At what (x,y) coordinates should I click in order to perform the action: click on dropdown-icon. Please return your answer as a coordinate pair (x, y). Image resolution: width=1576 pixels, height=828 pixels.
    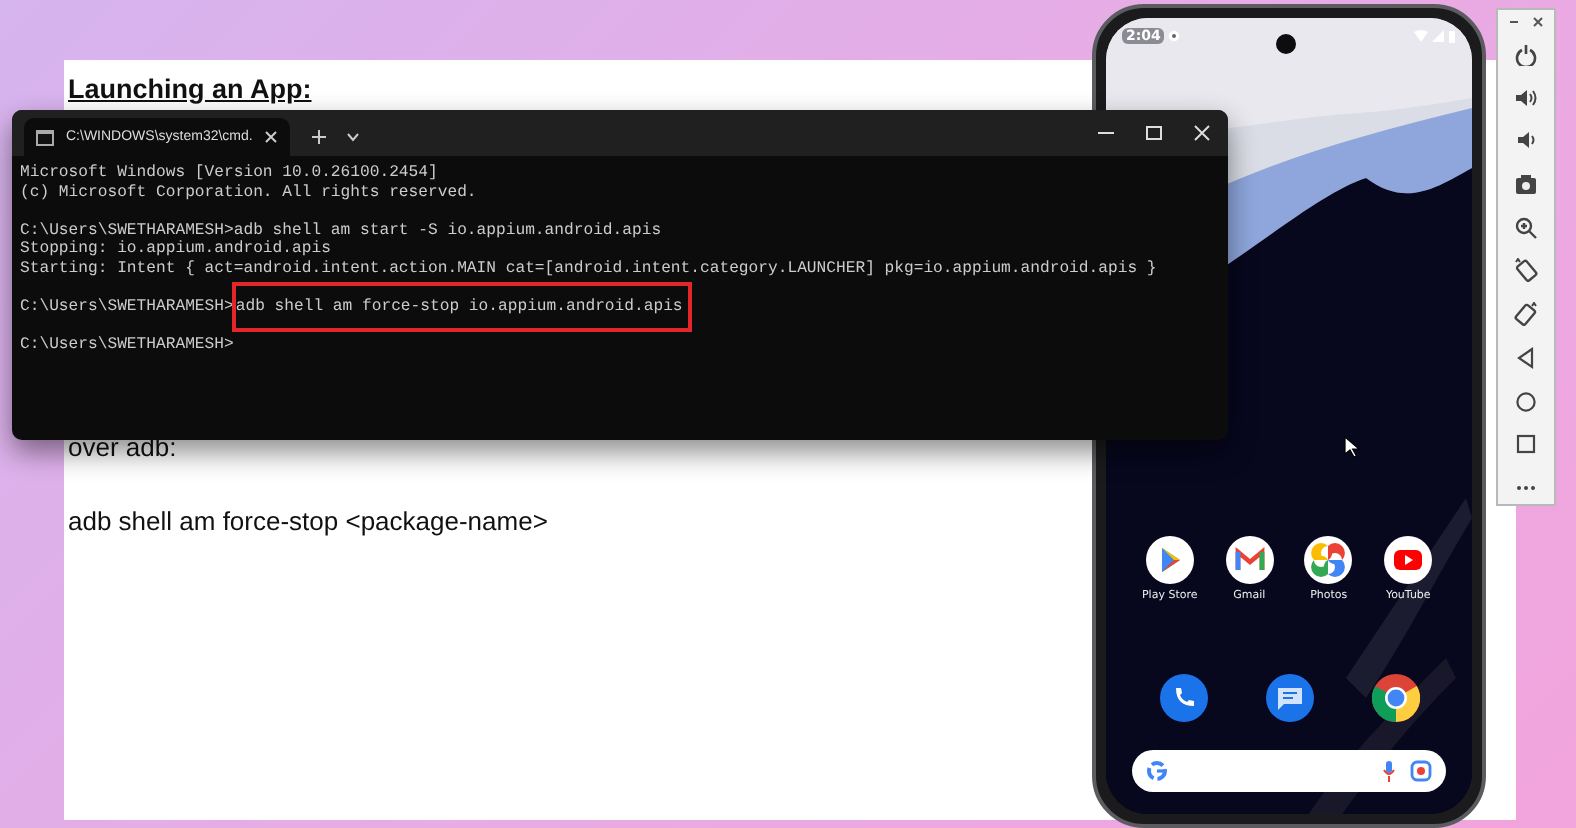
    Looking at the image, I should click on (353, 137).